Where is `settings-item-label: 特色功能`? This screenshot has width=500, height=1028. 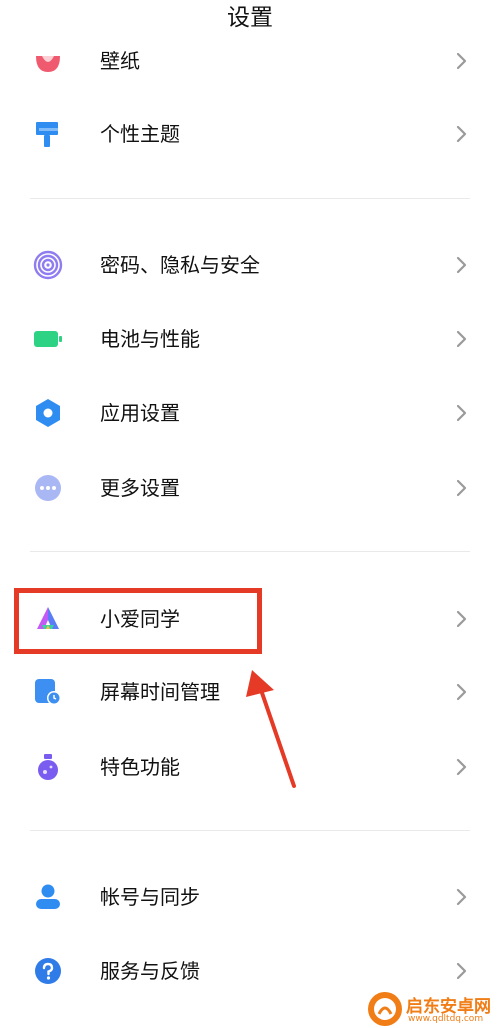
settings-item-label: 特色功能 is located at coordinates (140, 767).